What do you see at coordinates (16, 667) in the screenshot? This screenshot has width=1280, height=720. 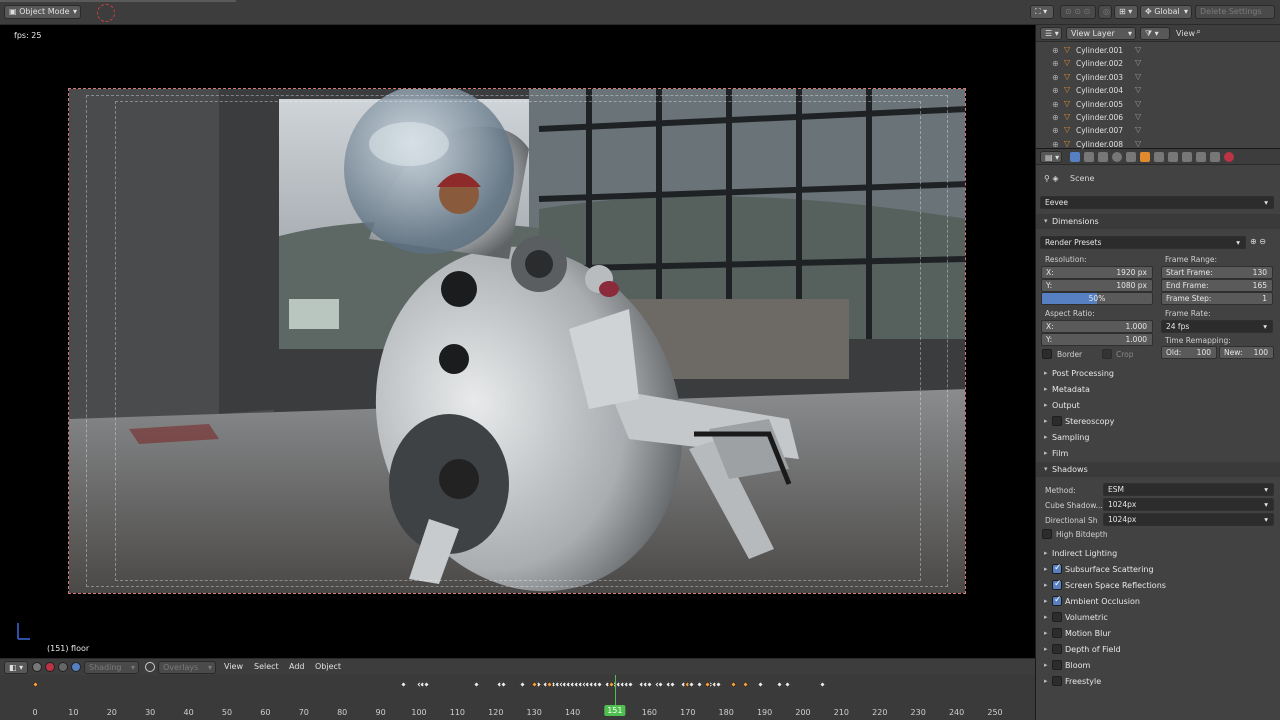 I see `editor-type-button: ◧ ▾` at bounding box center [16, 667].